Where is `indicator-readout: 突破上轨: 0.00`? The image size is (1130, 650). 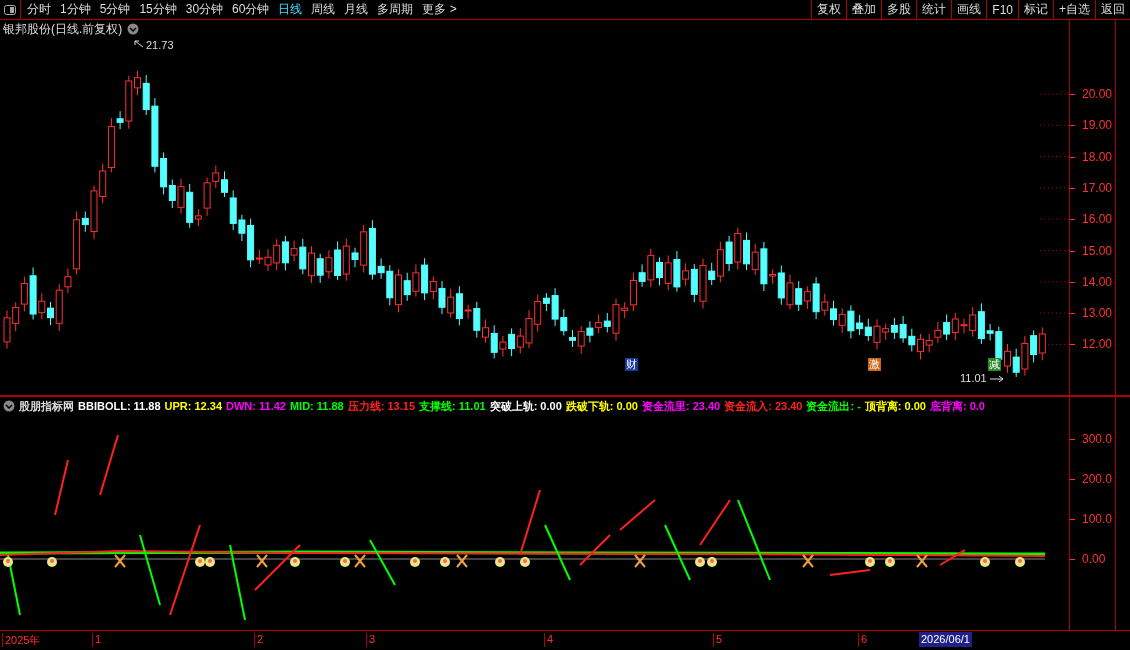
indicator-readout: 突破上轨: 0.00 is located at coordinates (525, 406).